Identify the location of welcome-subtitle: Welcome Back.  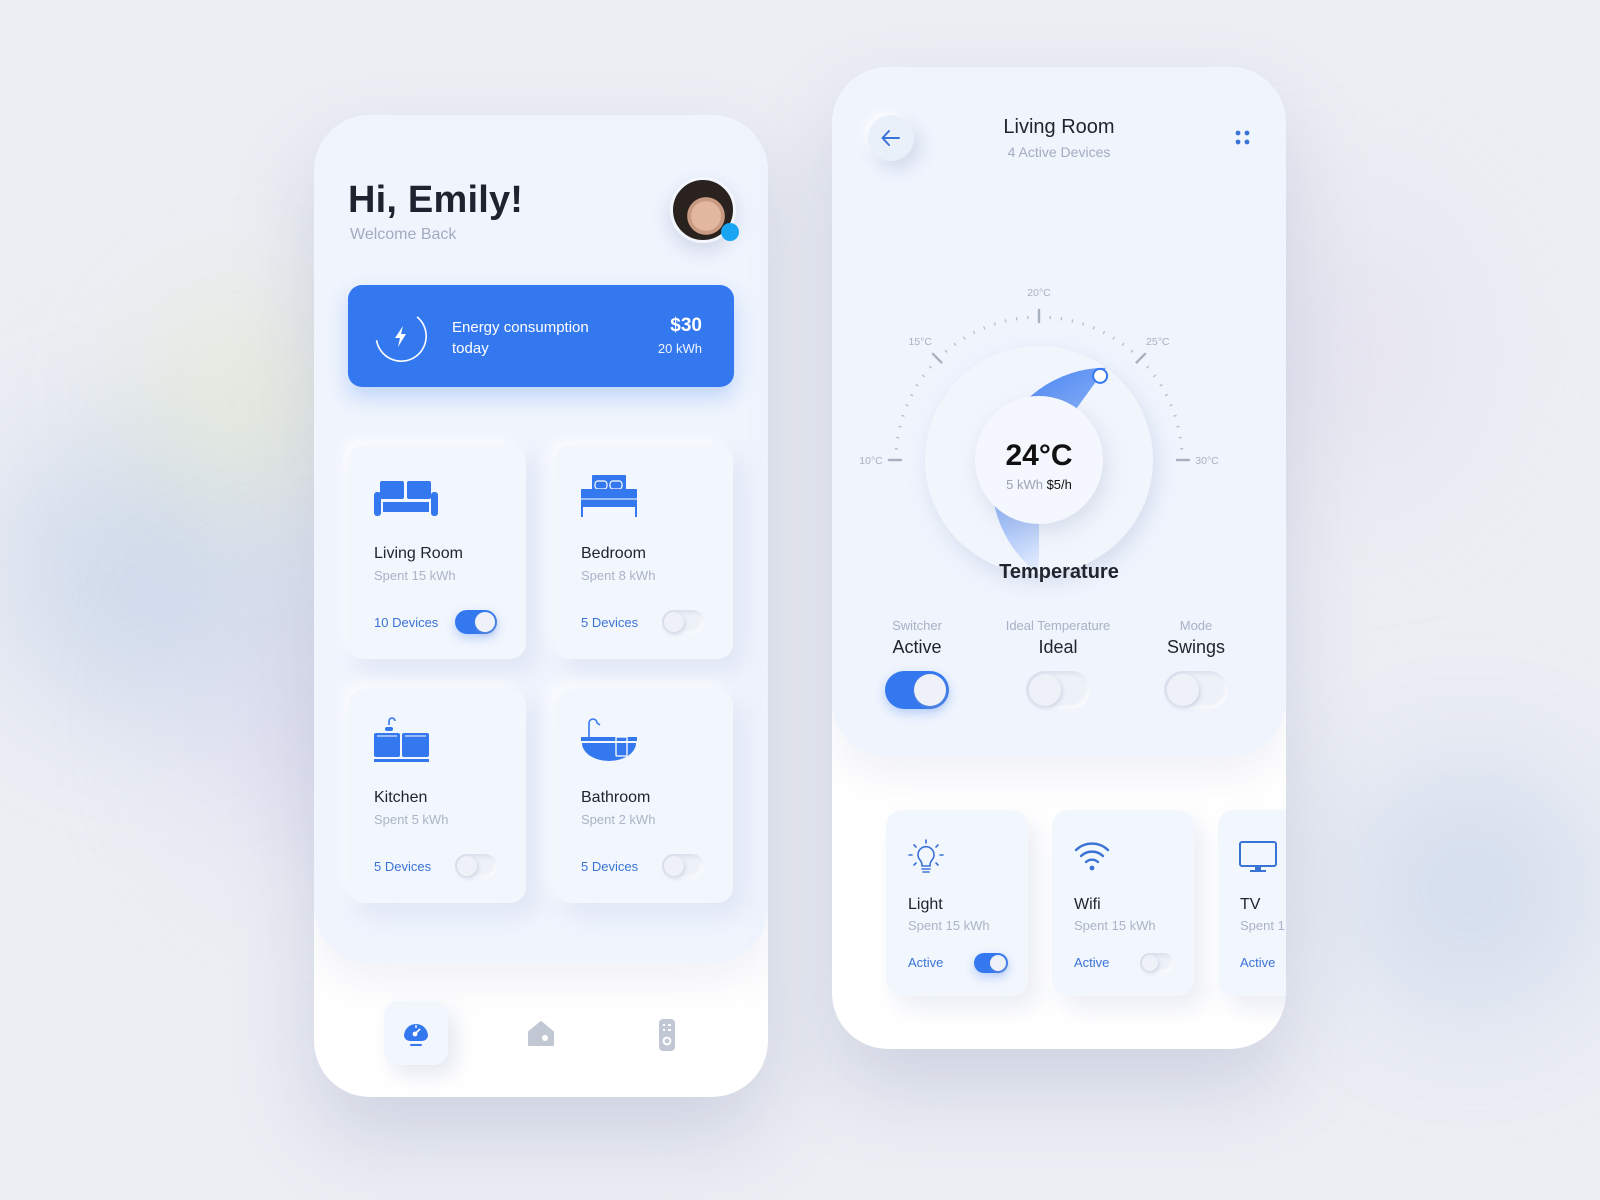
(403, 234).